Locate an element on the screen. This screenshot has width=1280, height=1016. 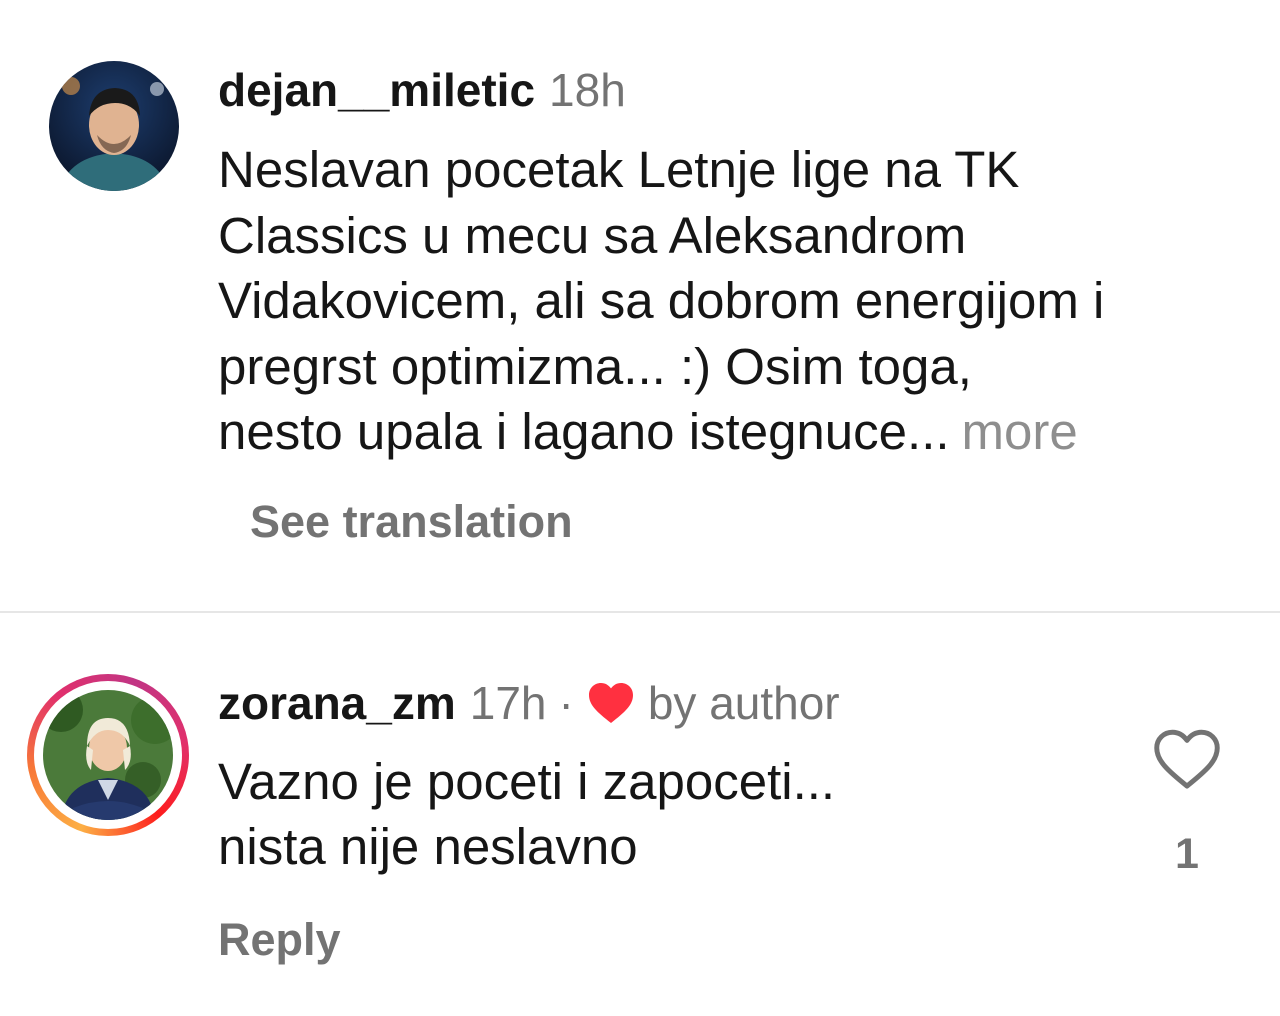
commenter-avatar-story-ring is located at coordinates (108, 755).